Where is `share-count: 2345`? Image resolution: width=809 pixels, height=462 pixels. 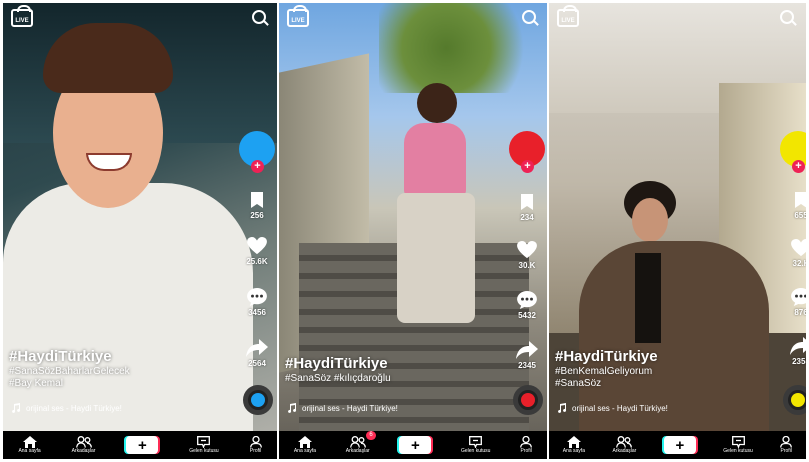
share-count: 2345 is located at coordinates (527, 365).